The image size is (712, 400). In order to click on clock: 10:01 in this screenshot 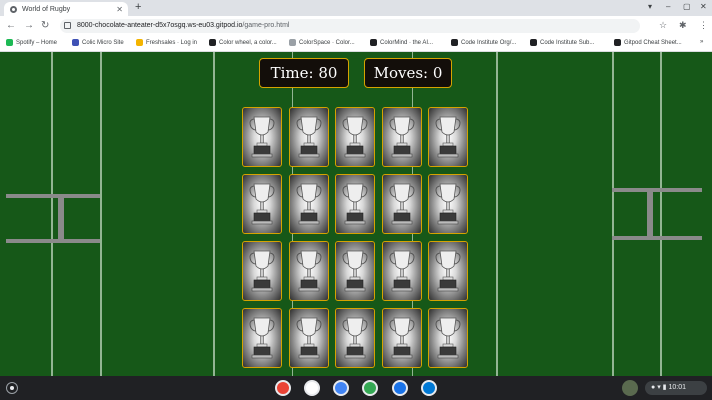, I will do `click(677, 387)`.